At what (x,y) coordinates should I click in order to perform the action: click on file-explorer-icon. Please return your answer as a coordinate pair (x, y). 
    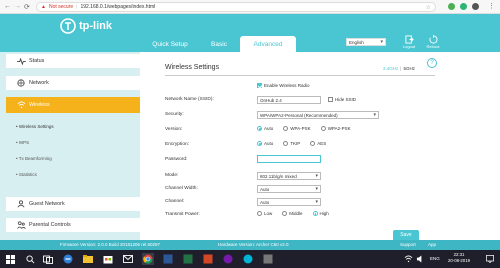
    Looking at the image, I should click on (88, 259).